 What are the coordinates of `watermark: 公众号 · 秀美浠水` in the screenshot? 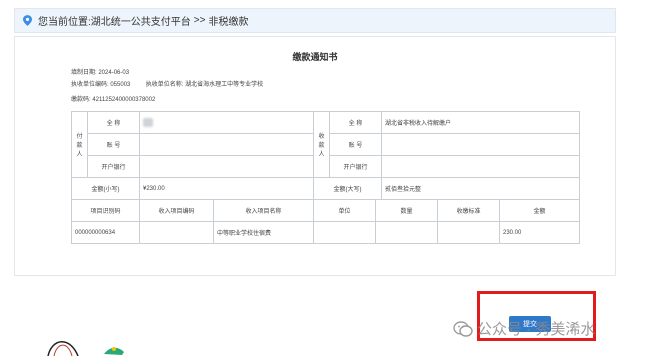 It's located at (524, 328).